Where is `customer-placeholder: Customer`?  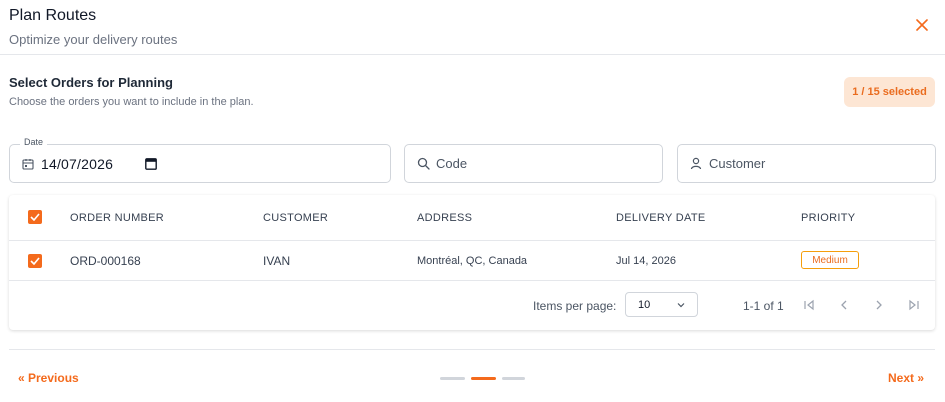
customer-placeholder: Customer is located at coordinates (737, 163).